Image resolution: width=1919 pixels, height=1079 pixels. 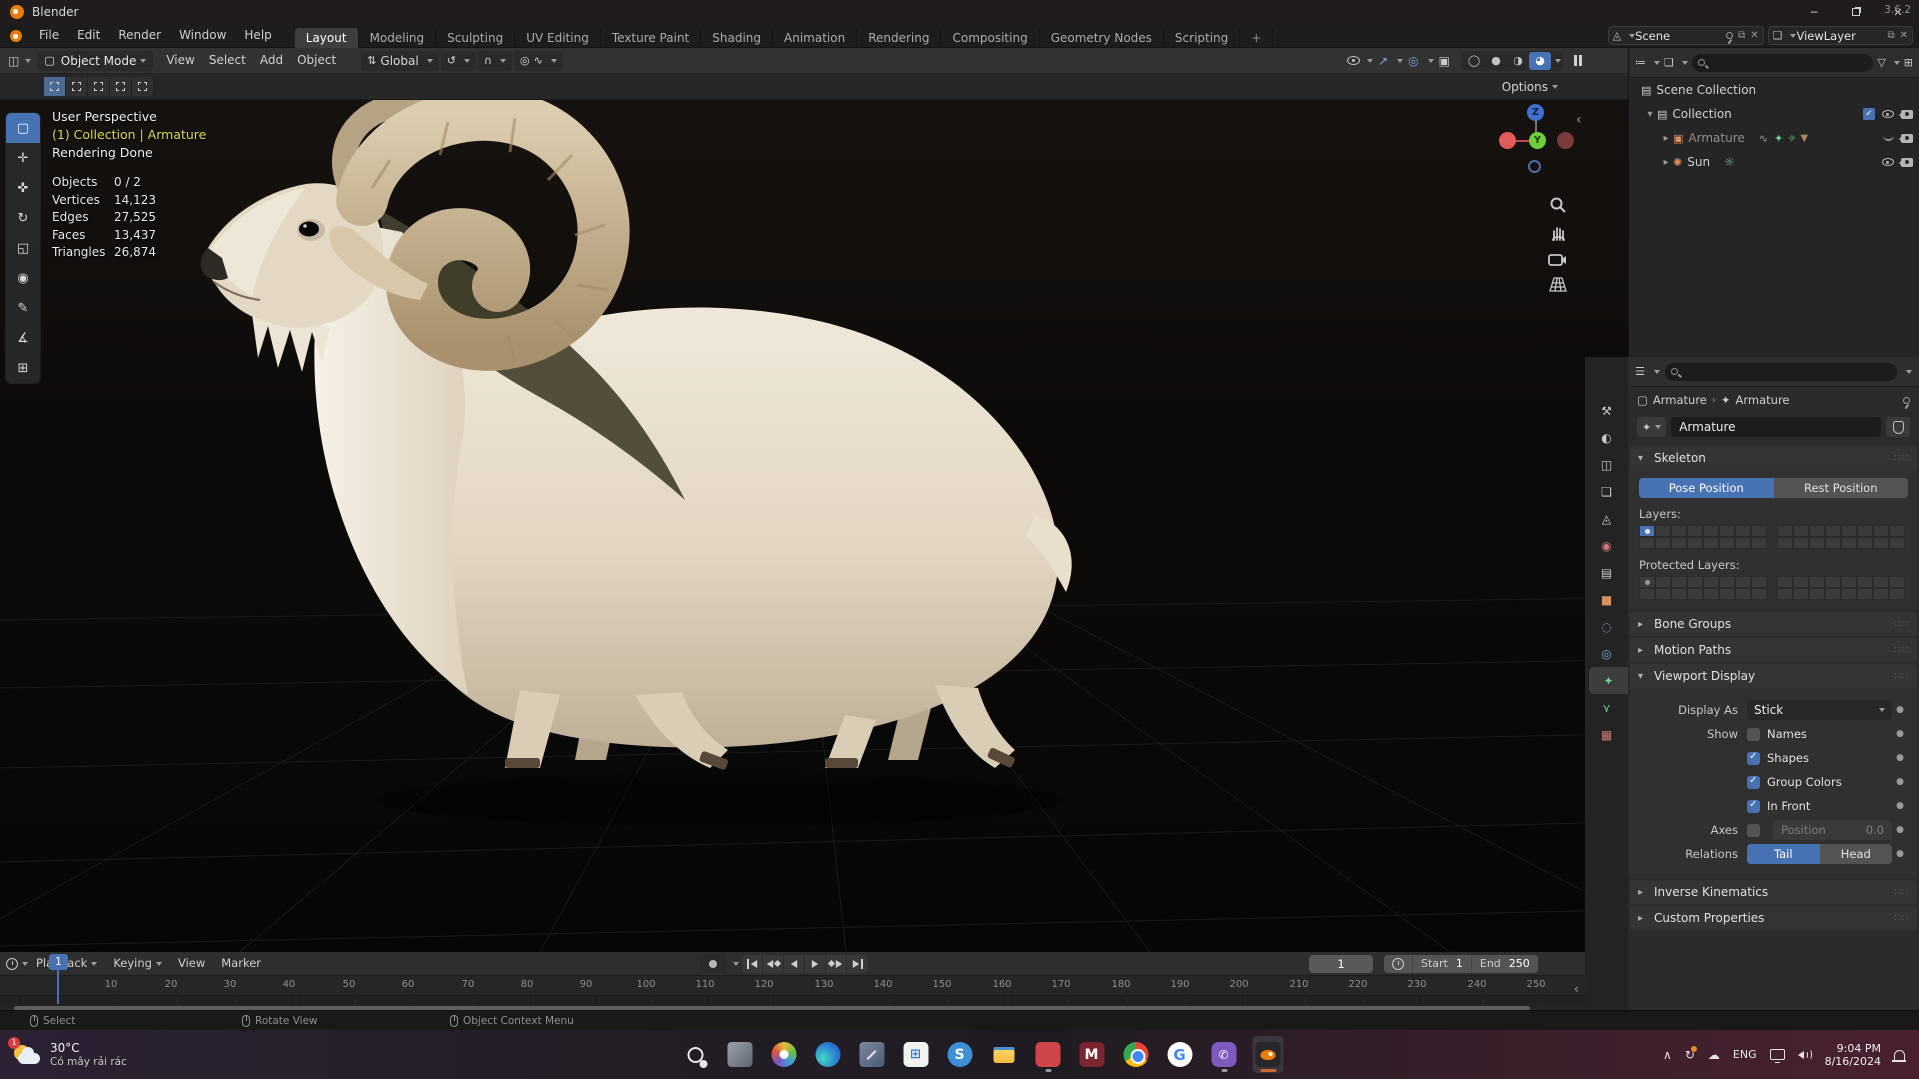 I want to click on scene-name: Scene, so click(x=1678, y=36).